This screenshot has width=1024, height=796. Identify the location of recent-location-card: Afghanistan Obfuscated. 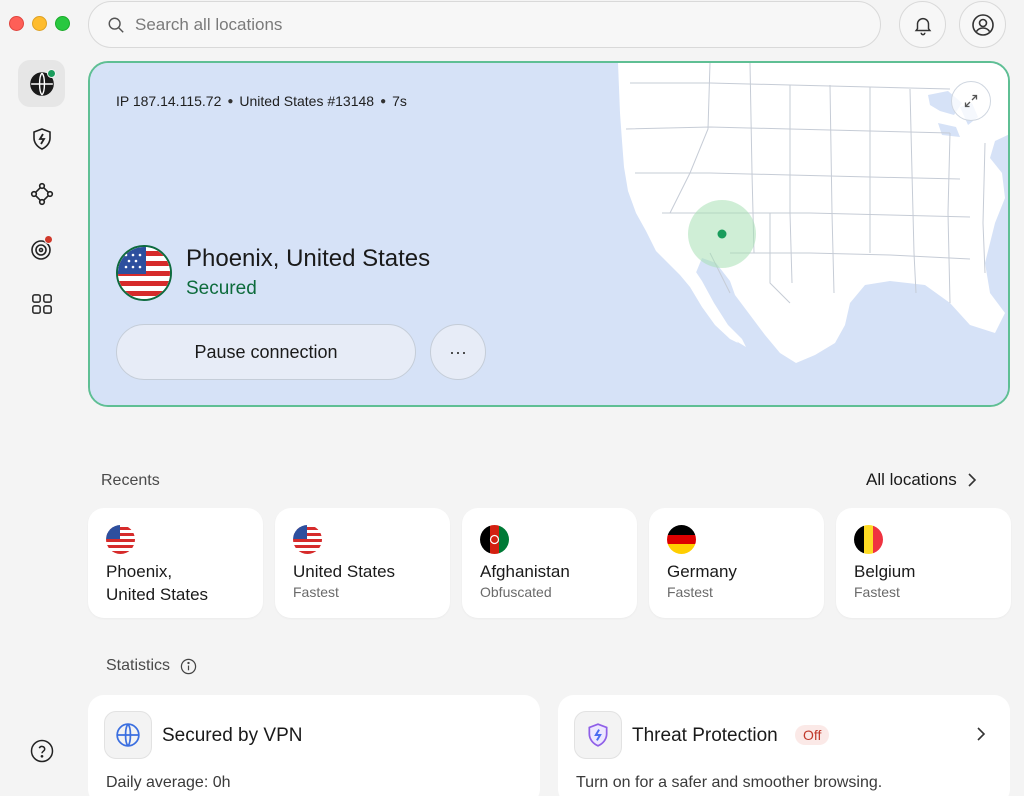
(549, 563).